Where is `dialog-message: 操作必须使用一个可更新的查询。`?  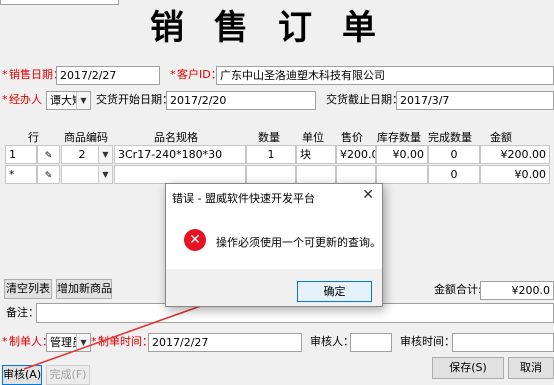 dialog-message: 操作必须使用一个可更新的查询。 is located at coordinates (298, 242).